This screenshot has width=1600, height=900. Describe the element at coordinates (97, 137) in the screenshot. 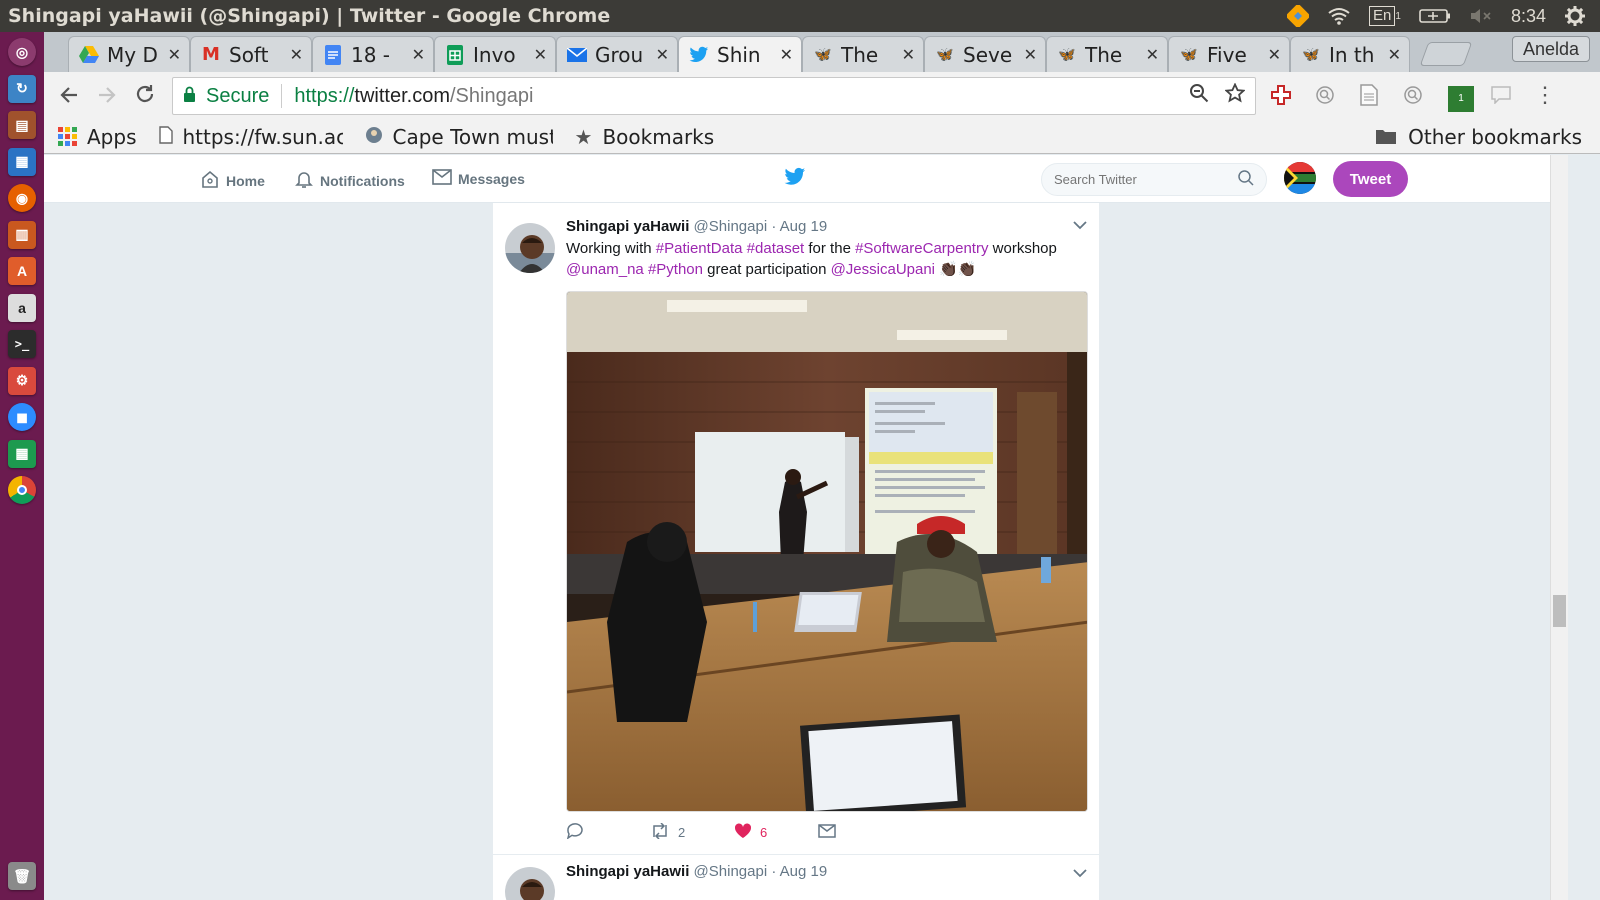

I see `bookmark-apps: Apps` at that location.